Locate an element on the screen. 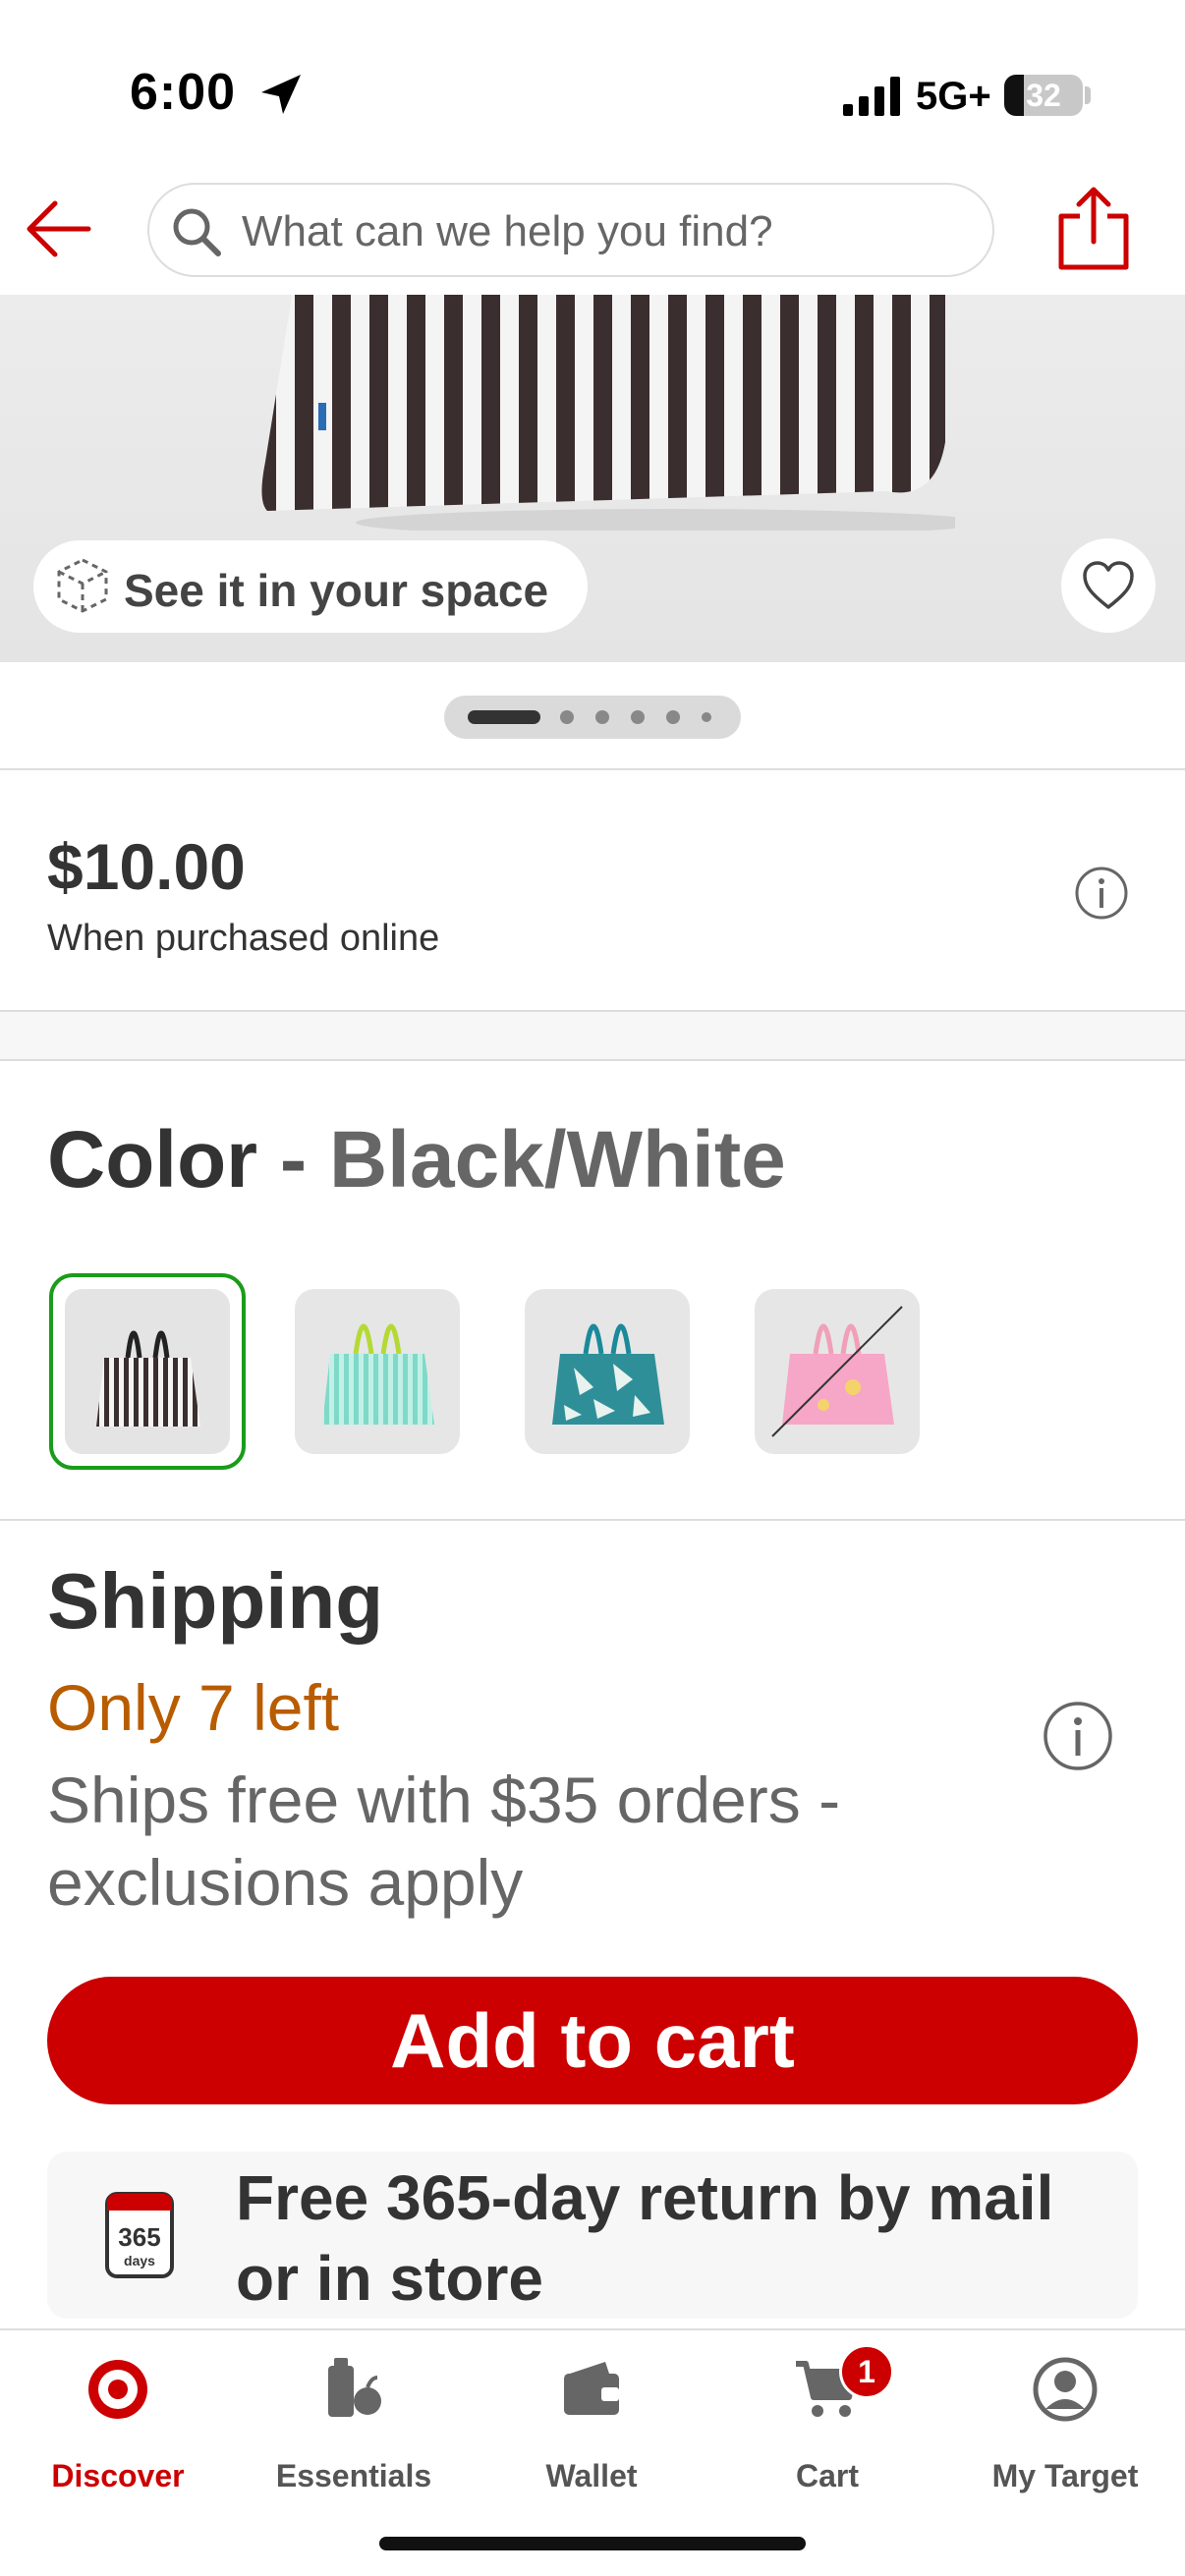  battery-level: 32 is located at coordinates (1044, 95).